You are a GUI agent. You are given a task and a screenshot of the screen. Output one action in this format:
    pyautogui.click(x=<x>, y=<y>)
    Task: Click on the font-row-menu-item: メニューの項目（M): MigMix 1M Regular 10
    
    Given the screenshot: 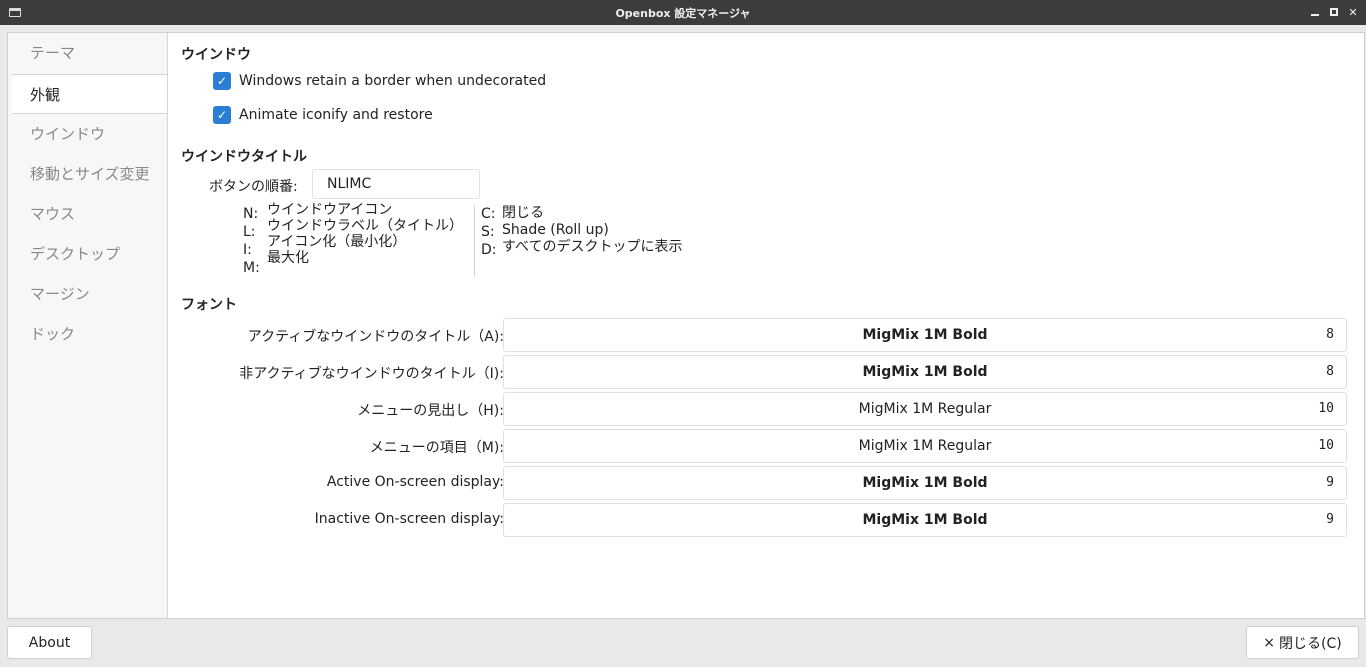 What is the action you would take?
    pyautogui.click(x=764, y=446)
    